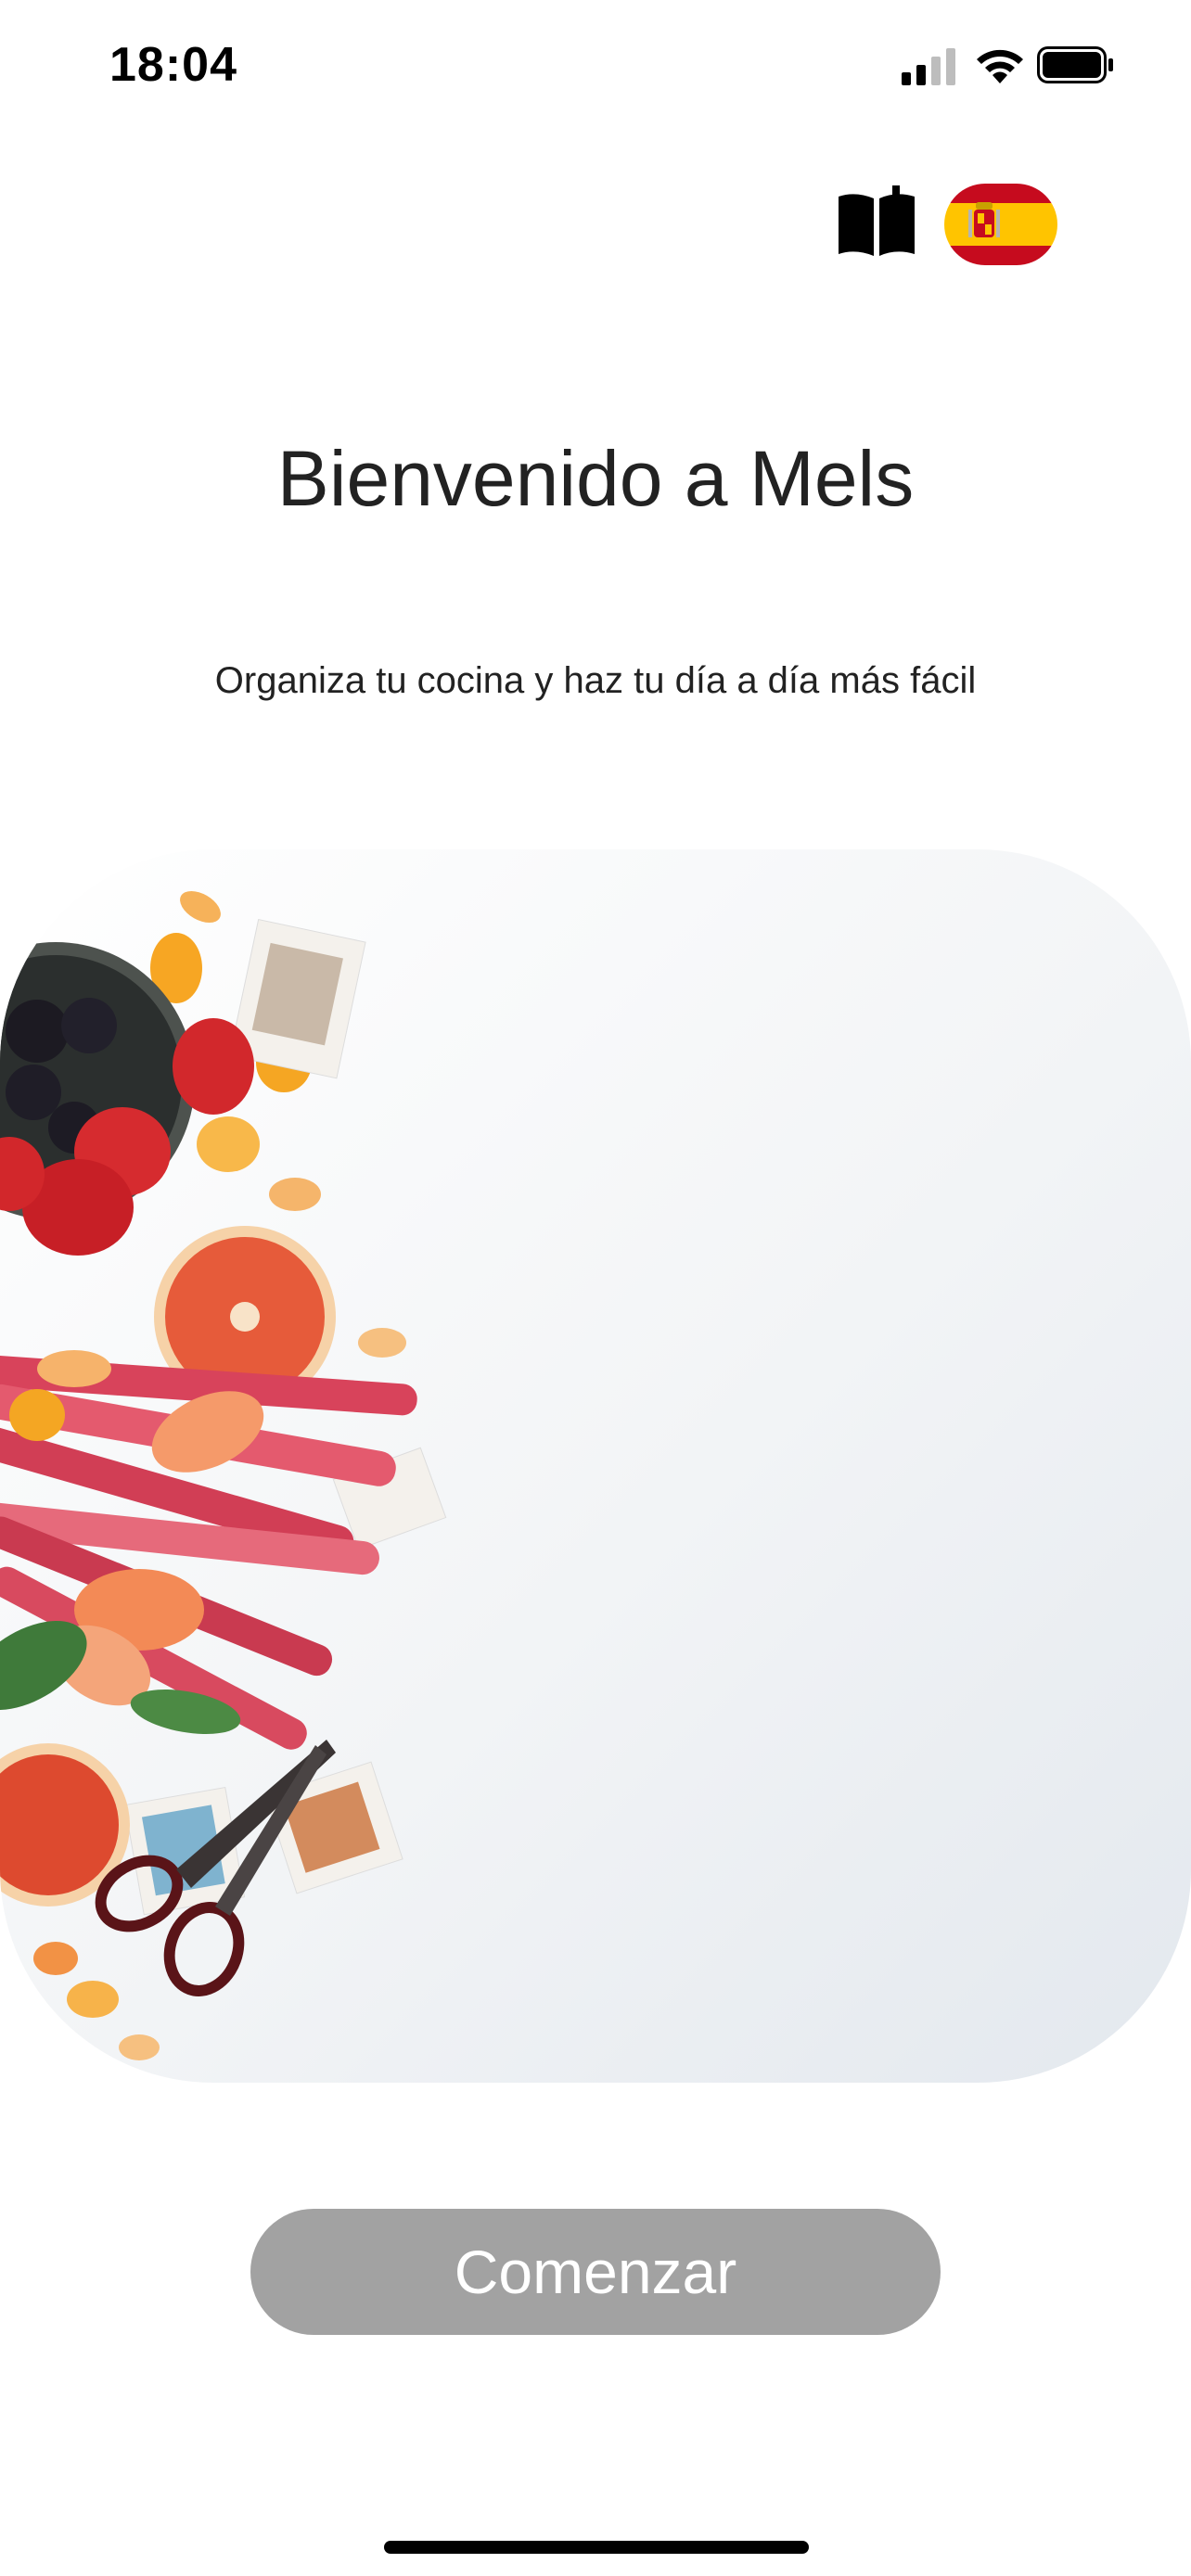 The width and height of the screenshot is (1191, 2576). Describe the element at coordinates (597, 2547) in the screenshot. I see `home-indicator` at that location.